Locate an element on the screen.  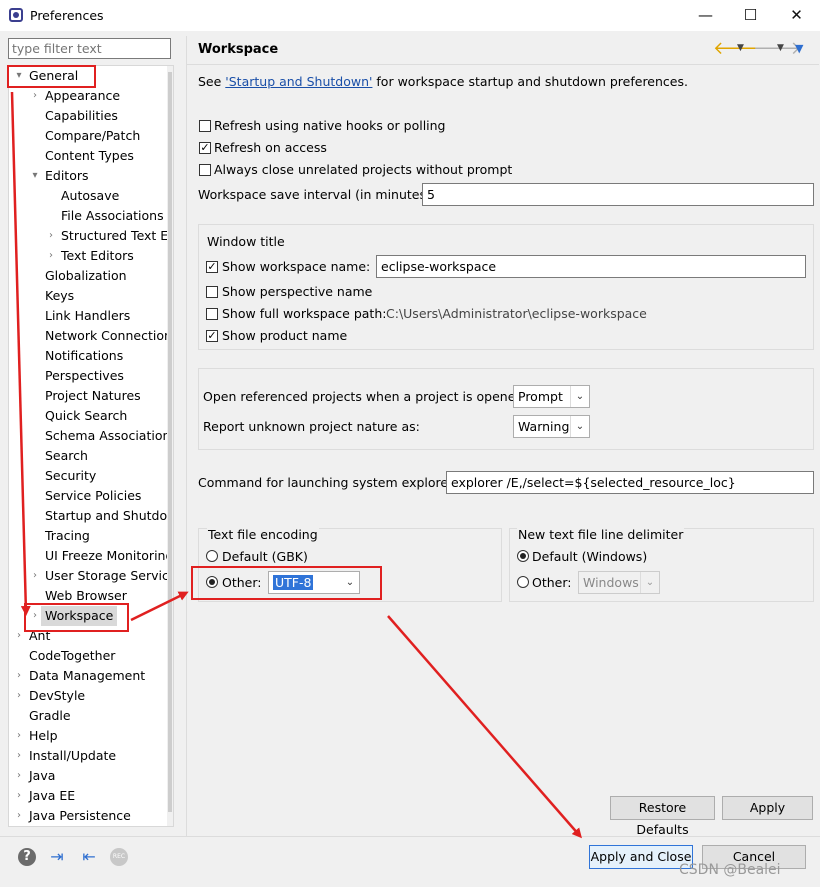
arrow-workspace-to-encoding is located at coordinates (159, 606).